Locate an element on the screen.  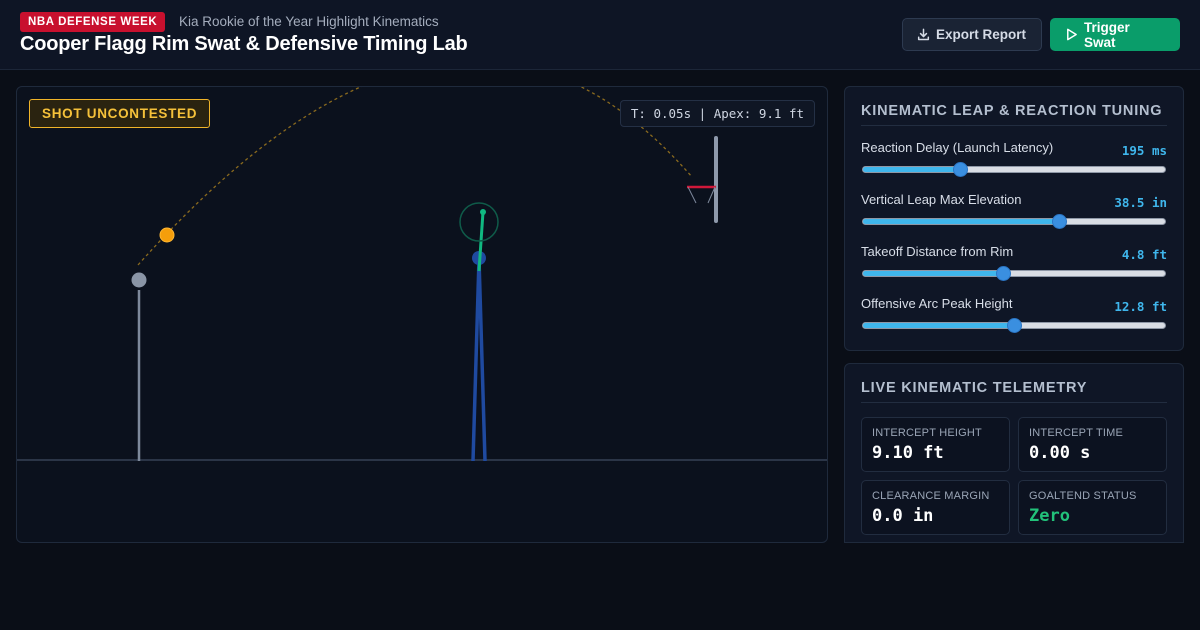
shot-status-badge: SHOT UNCONTESTED is located at coordinates (120, 113).